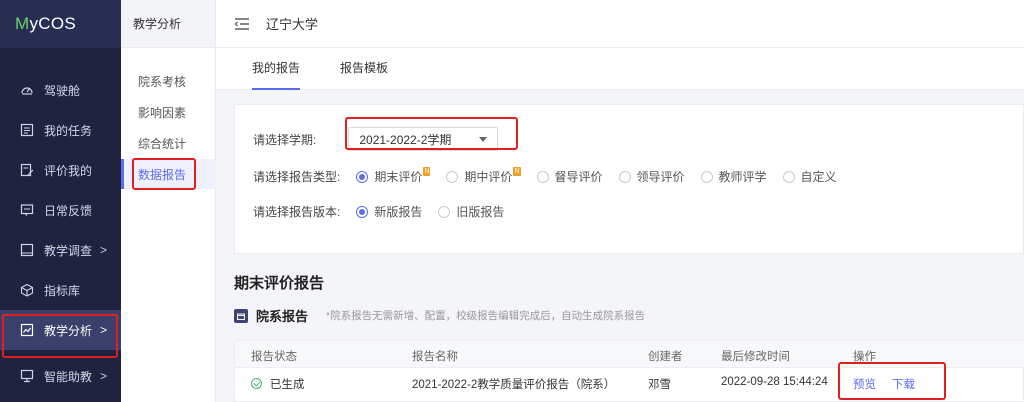 The width and height of the screenshot is (1024, 402). What do you see at coordinates (279, 283) in the screenshot?
I see `section-title: 期末评价报告` at bounding box center [279, 283].